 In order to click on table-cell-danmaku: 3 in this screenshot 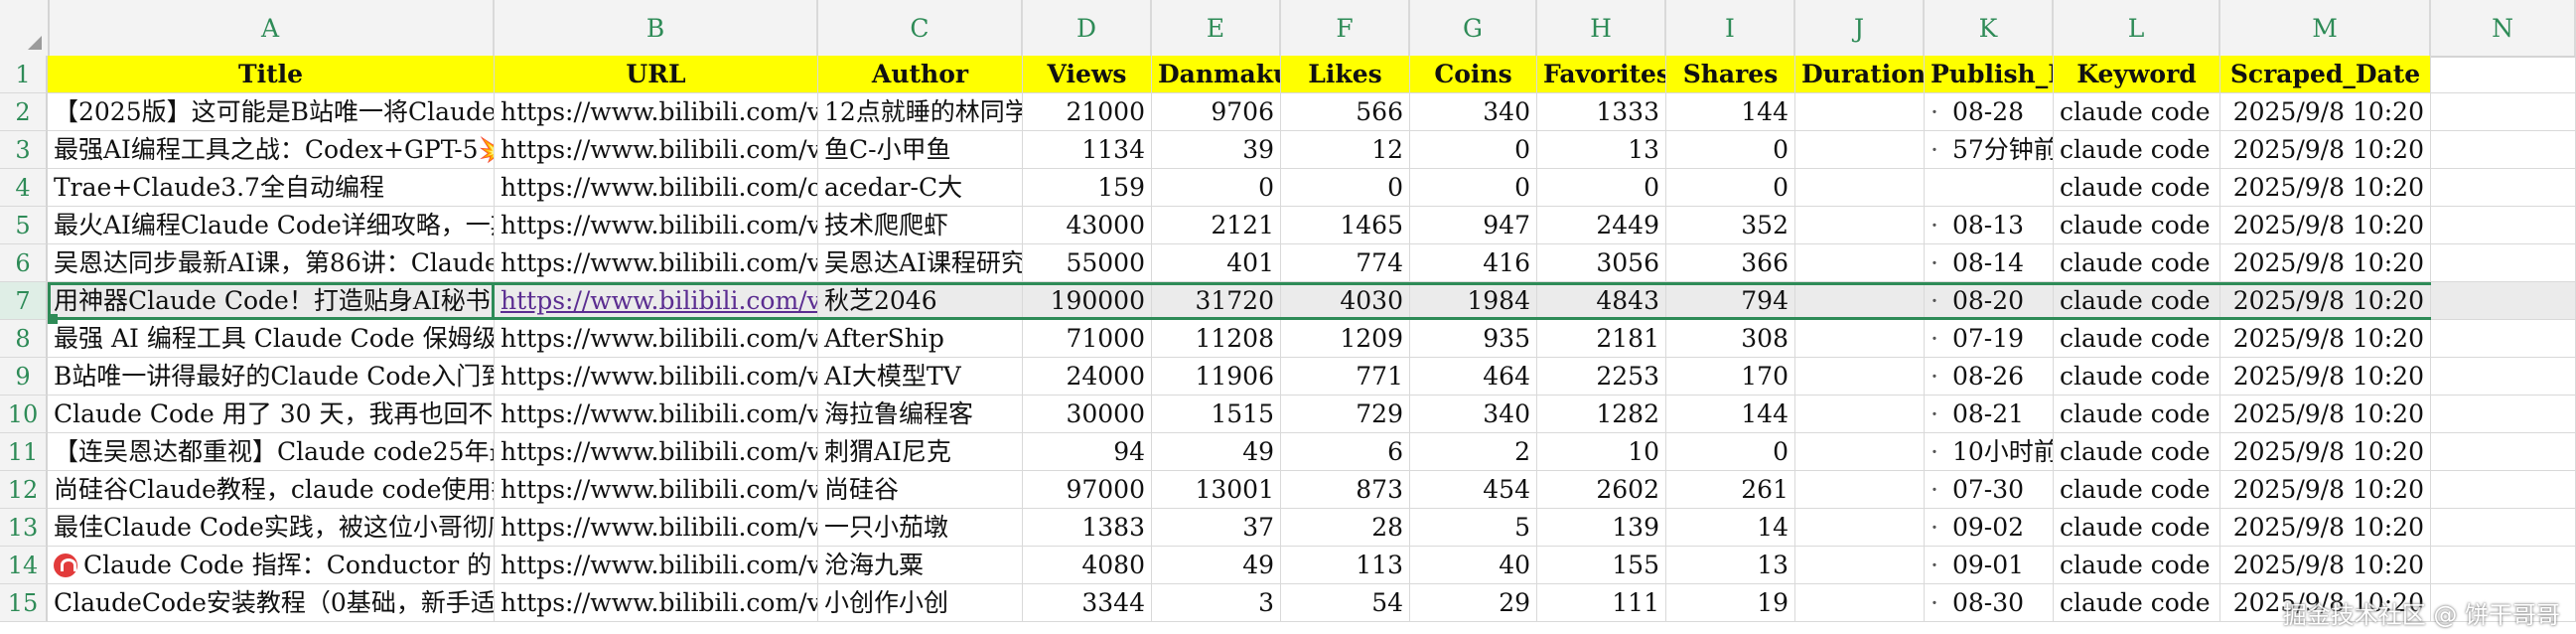, I will do `click(1217, 603)`.